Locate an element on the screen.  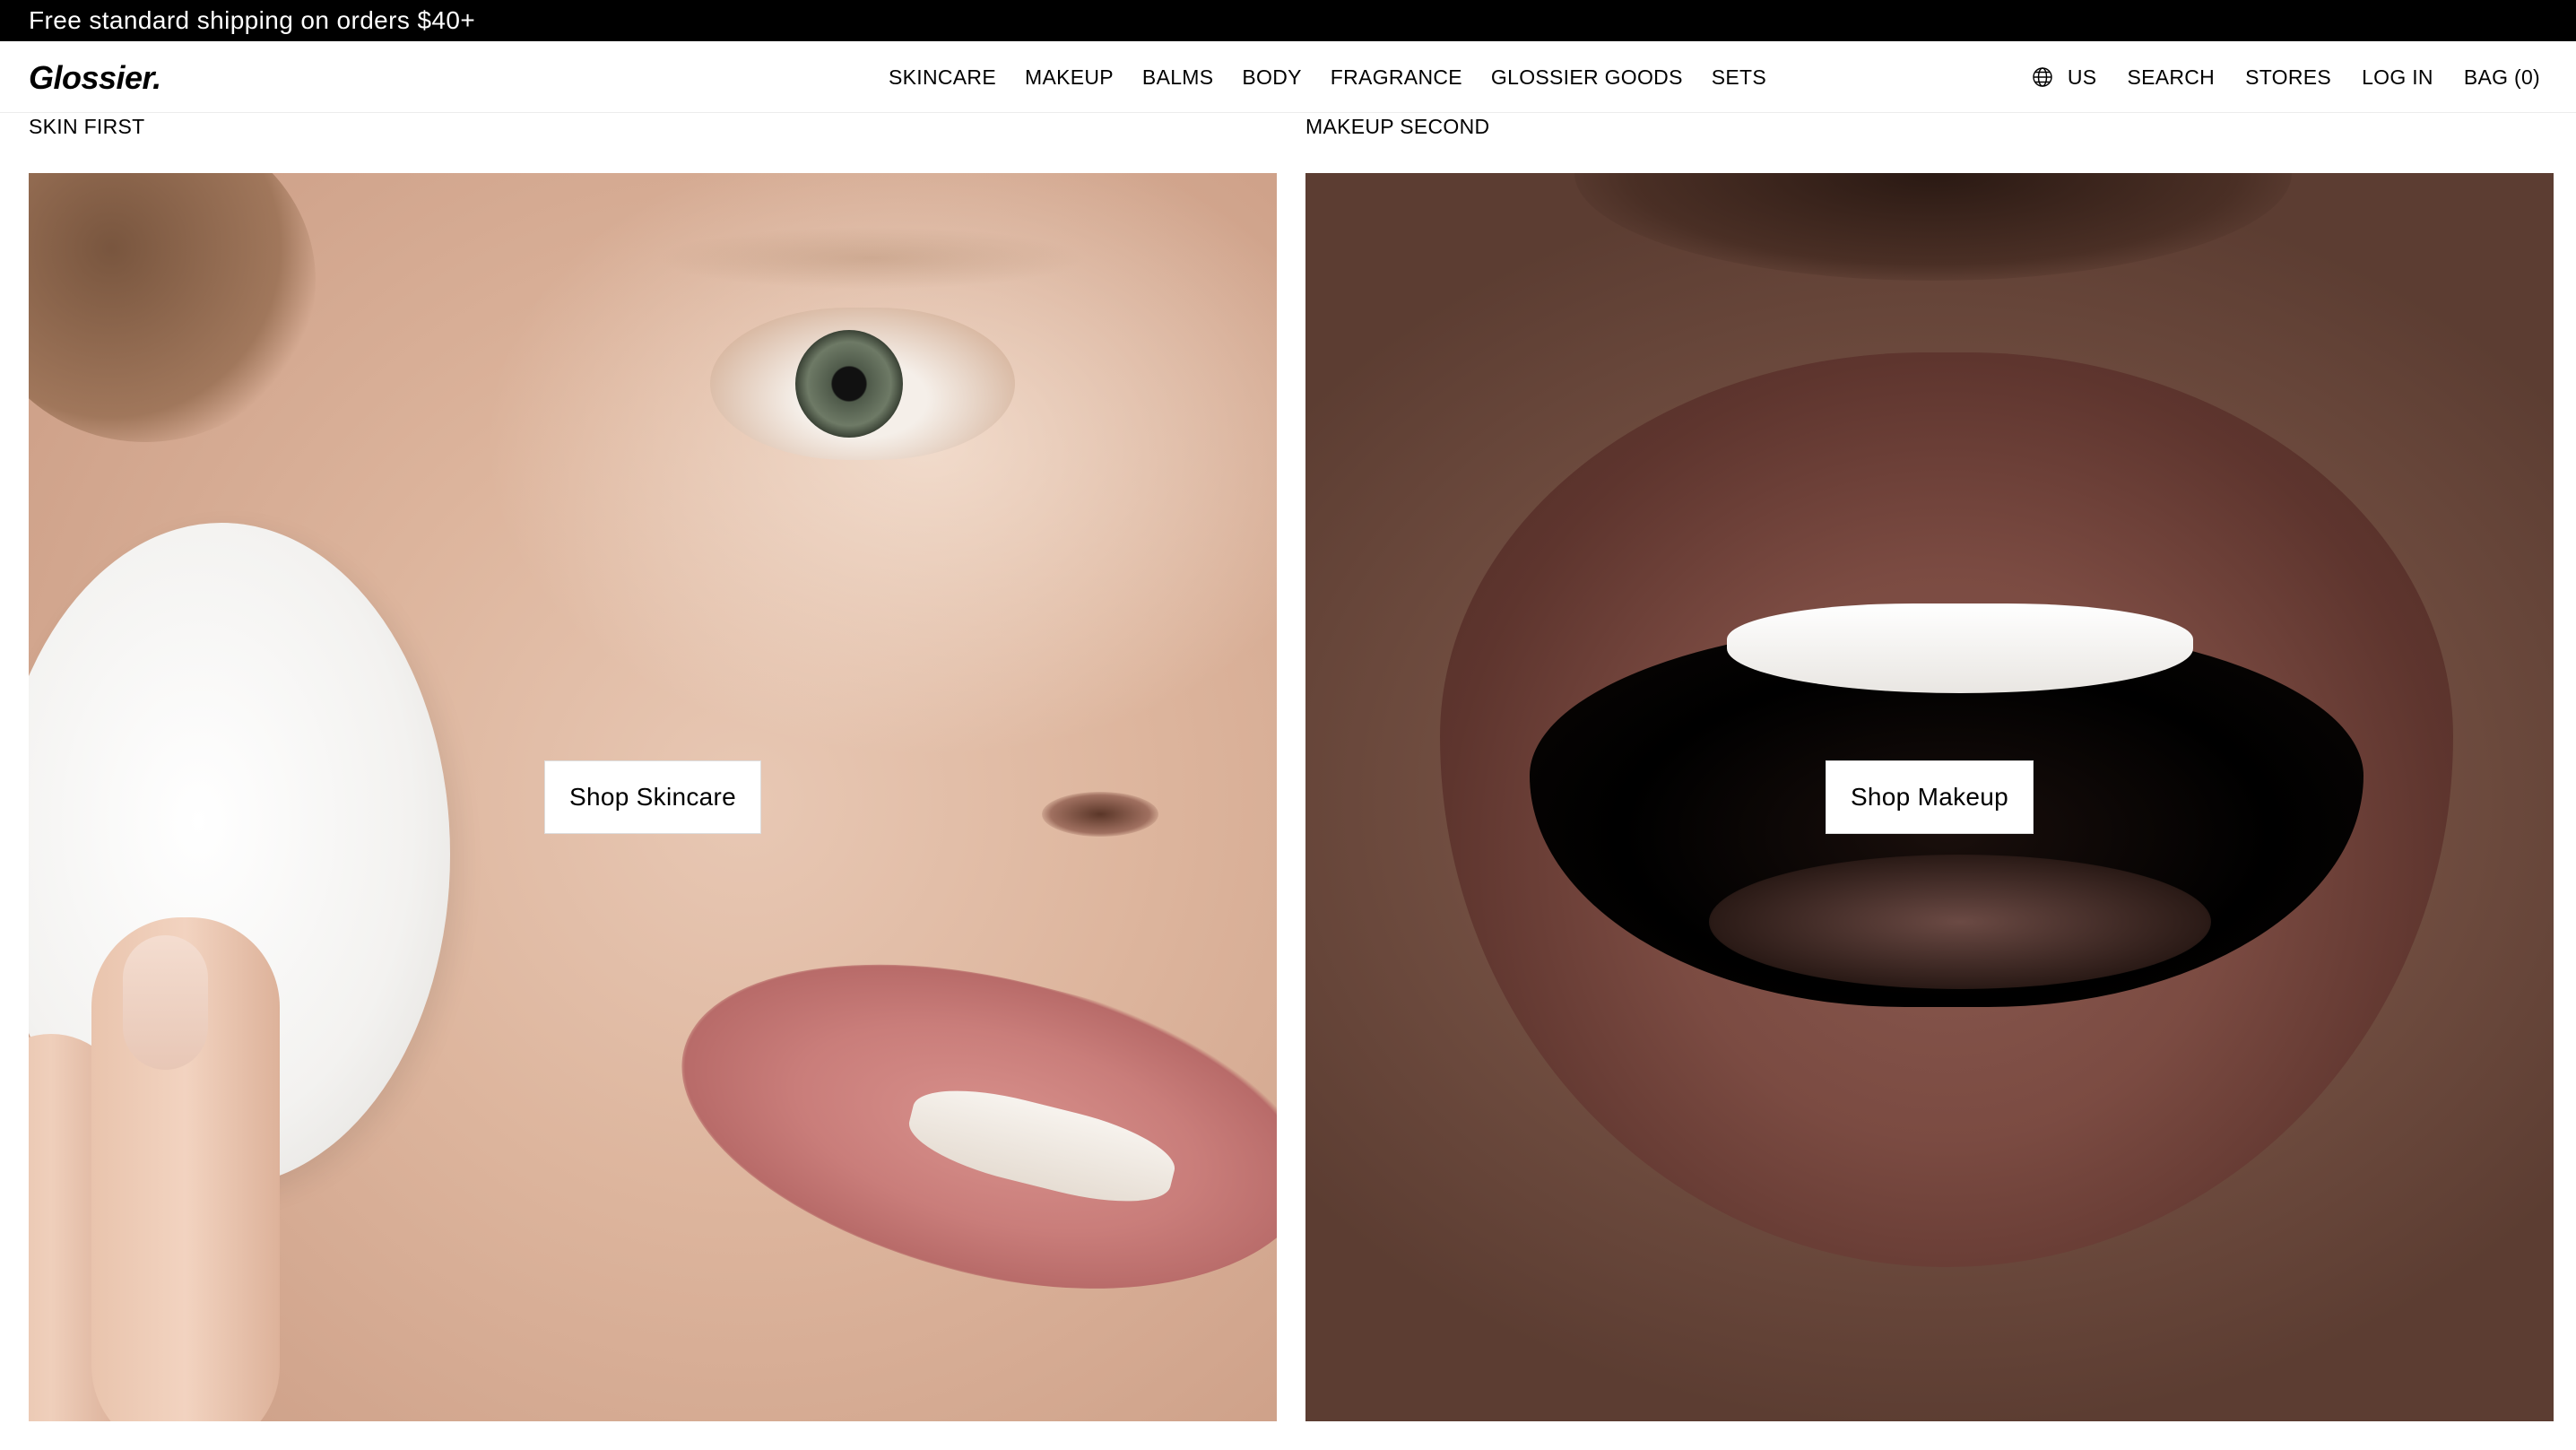
search-link: SEARCH is located at coordinates (2171, 77).